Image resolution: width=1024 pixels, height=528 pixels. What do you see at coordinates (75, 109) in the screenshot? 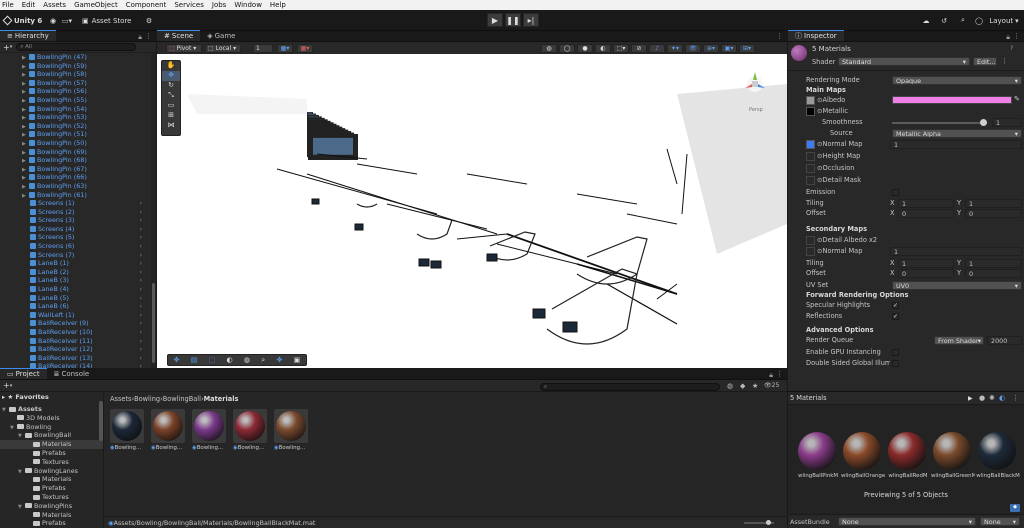
I see `hierarchy-item: ▶ BowlingPin (54)` at bounding box center [75, 109].